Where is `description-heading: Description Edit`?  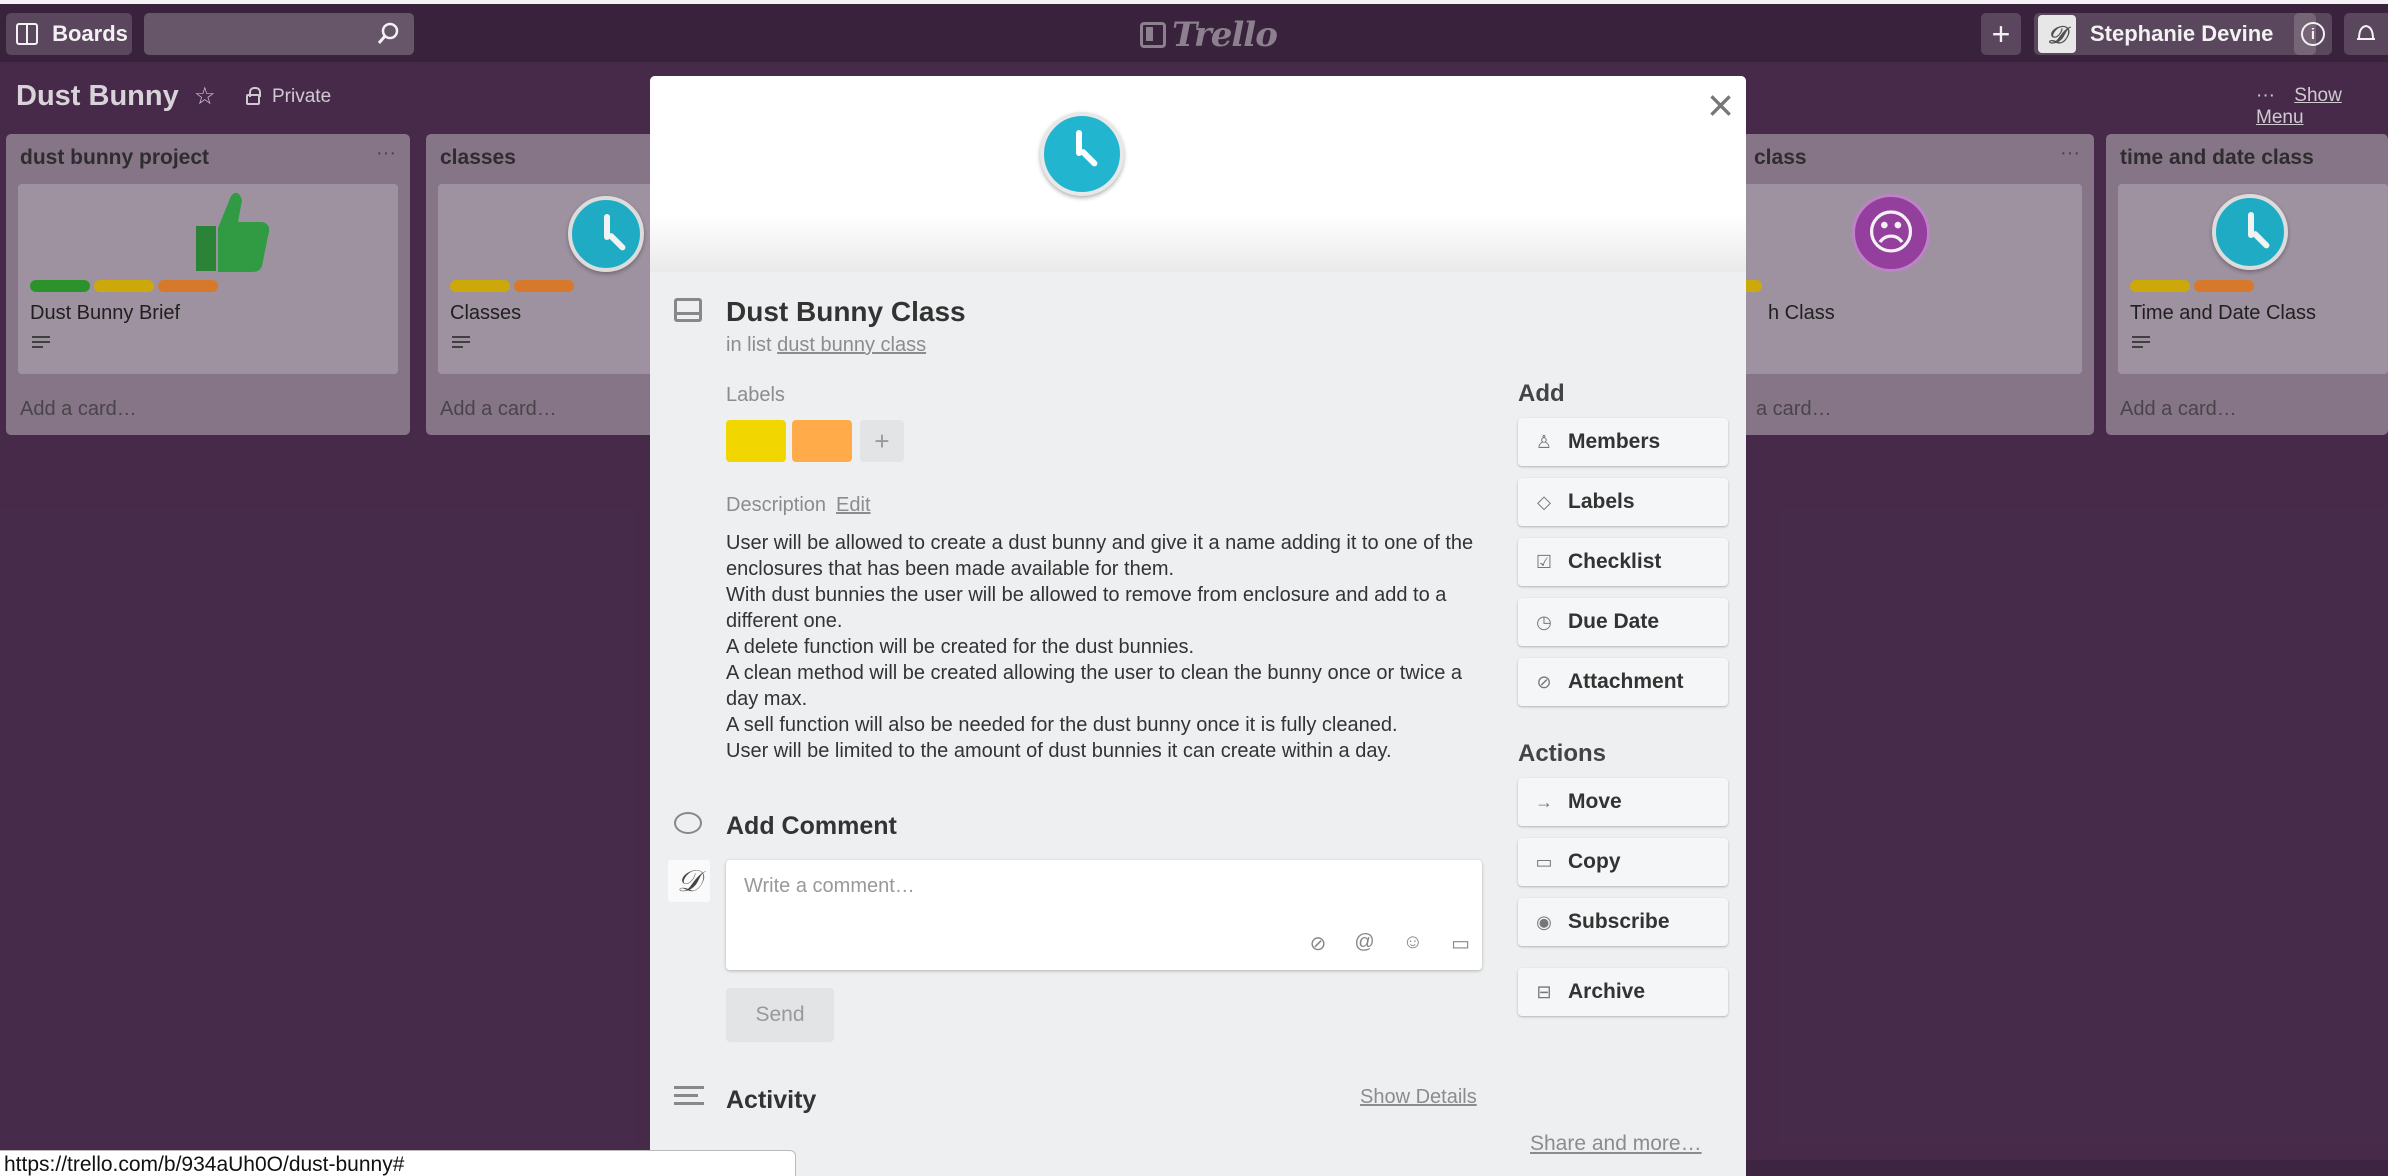
description-heading: Description Edit is located at coordinates (798, 505).